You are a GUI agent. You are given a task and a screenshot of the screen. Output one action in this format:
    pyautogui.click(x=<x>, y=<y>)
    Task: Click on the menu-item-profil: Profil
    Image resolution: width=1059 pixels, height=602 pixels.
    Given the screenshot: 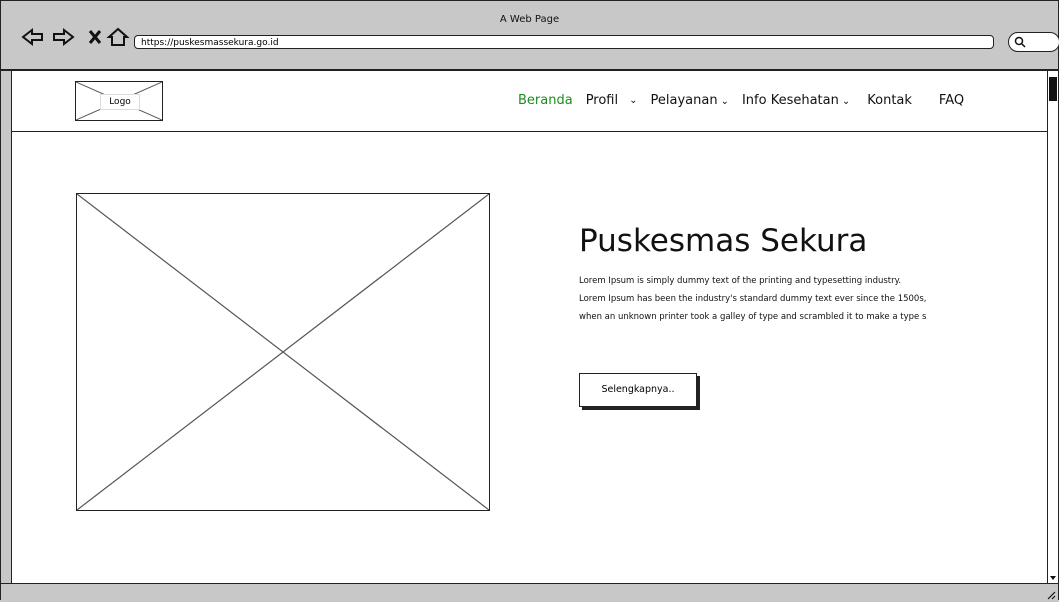 What is the action you would take?
    pyautogui.click(x=602, y=100)
    